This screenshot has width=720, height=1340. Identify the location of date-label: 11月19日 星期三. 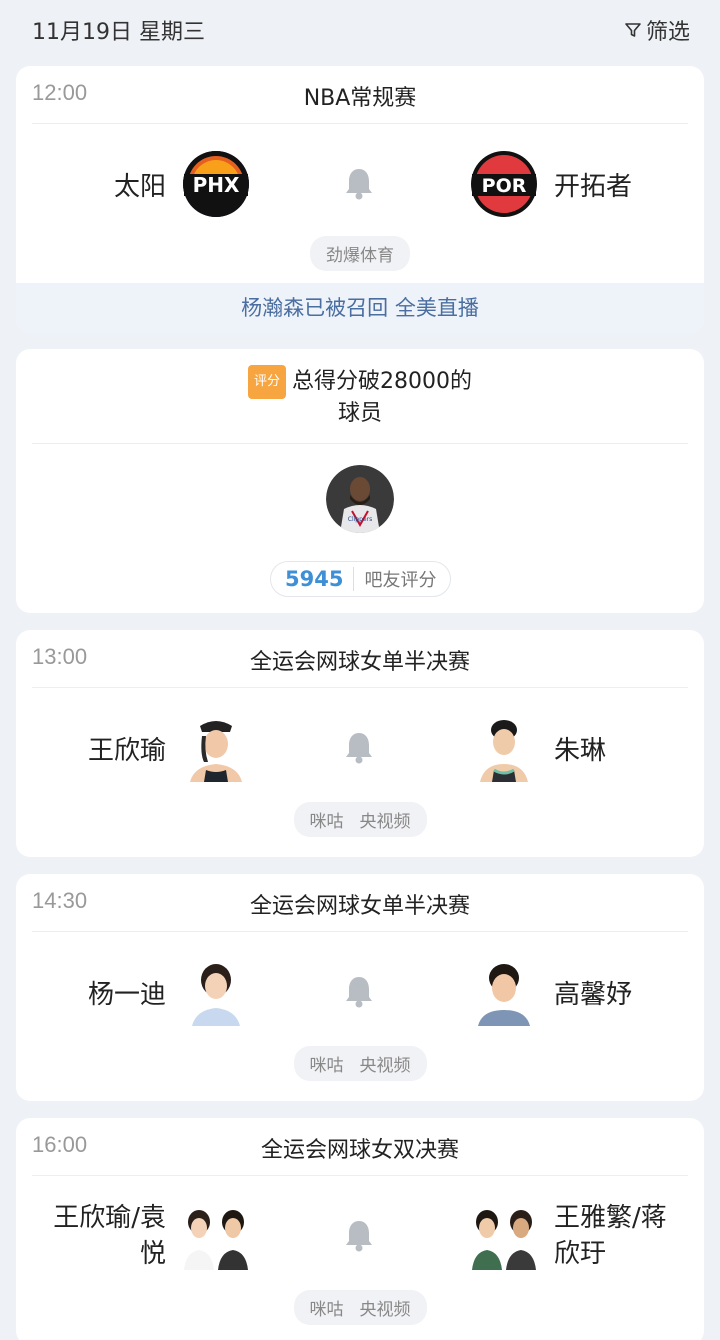
(118, 32).